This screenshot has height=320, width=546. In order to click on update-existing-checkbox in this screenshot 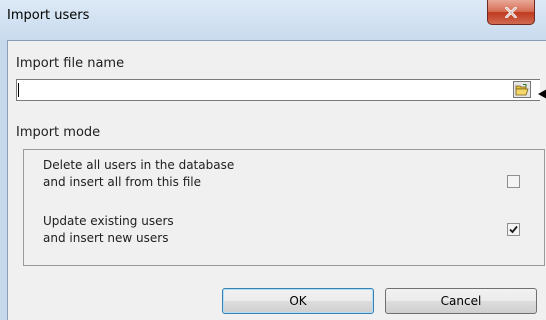, I will do `click(513, 229)`.